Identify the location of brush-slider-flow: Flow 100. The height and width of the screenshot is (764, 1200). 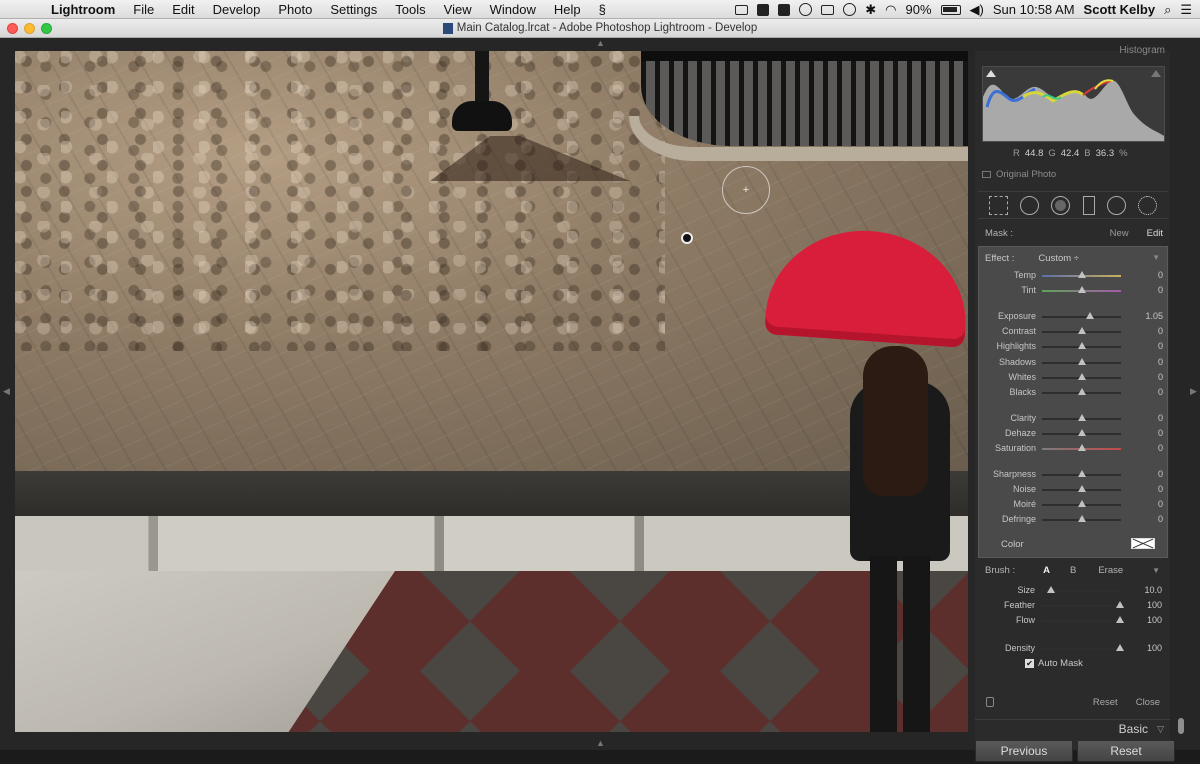
(1073, 620).